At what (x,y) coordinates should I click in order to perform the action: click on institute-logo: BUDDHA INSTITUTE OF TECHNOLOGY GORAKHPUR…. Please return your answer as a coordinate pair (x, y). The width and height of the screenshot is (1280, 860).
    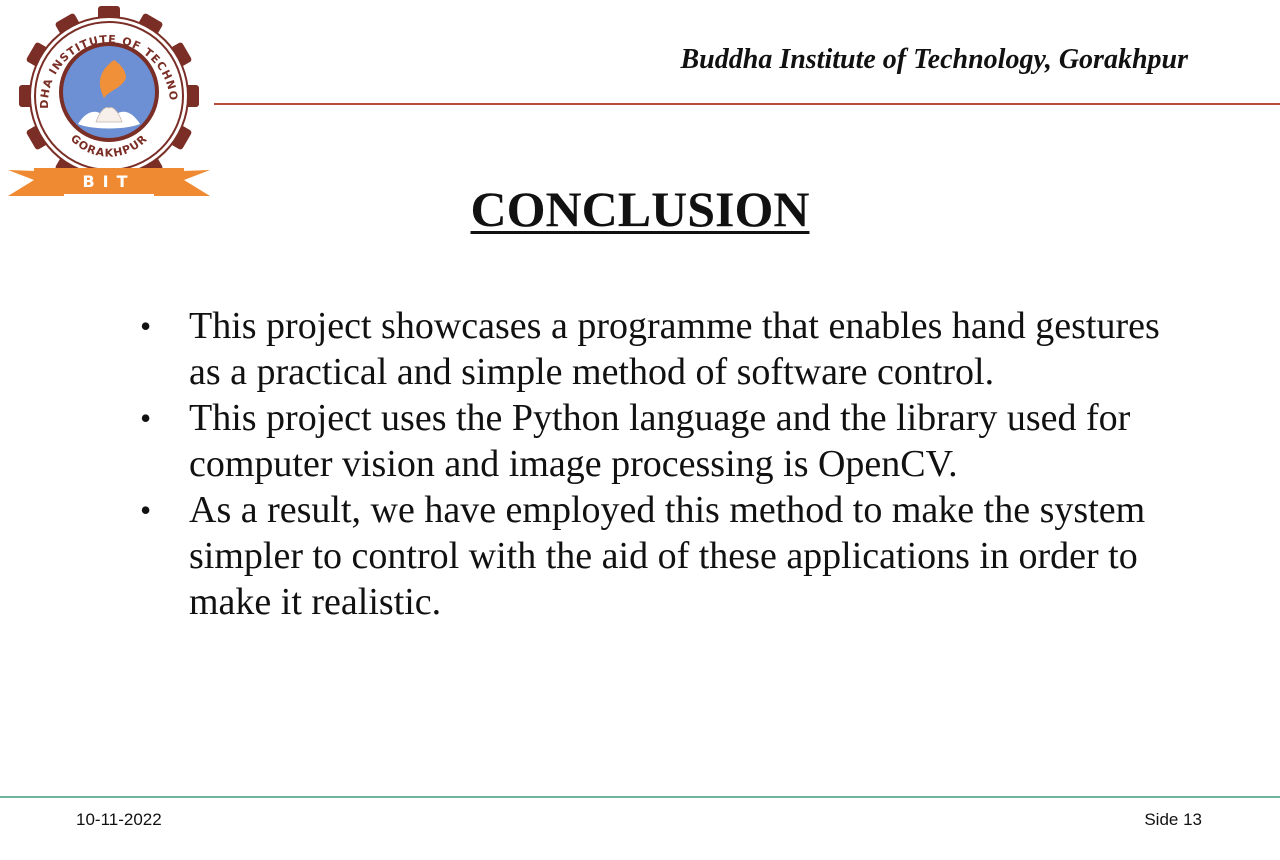
    Looking at the image, I should click on (107, 102).